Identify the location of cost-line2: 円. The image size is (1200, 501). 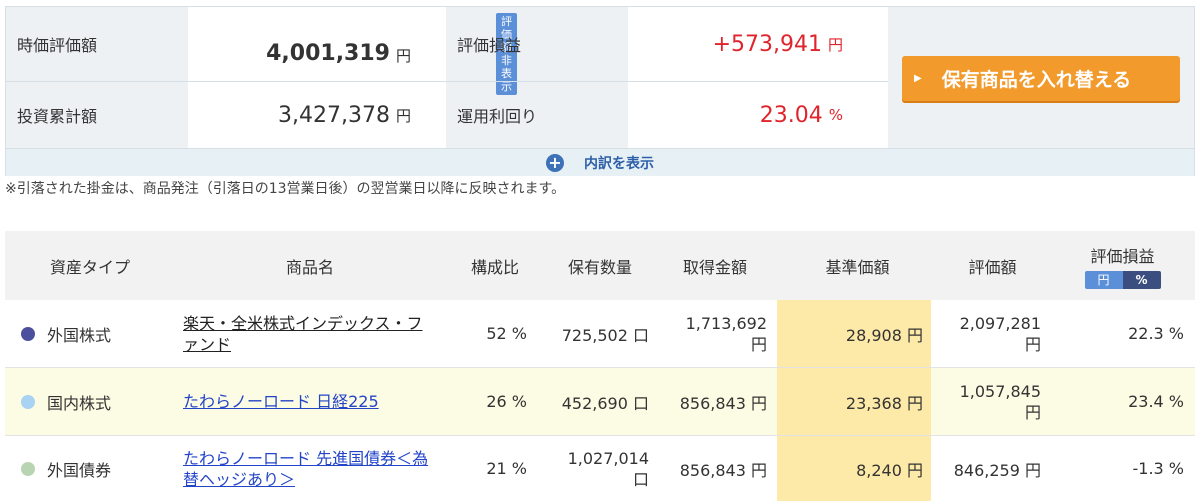
(758, 344).